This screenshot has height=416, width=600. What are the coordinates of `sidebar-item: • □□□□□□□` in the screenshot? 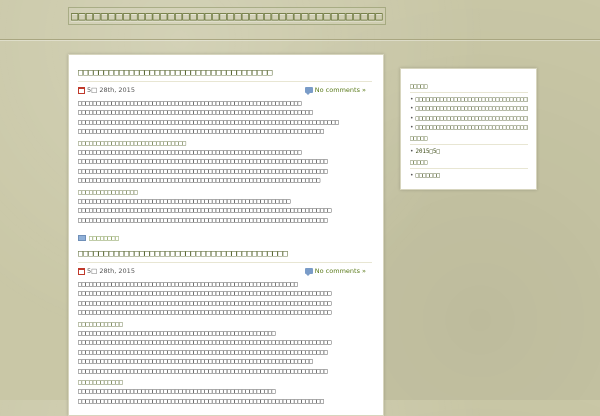 It's located at (469, 176).